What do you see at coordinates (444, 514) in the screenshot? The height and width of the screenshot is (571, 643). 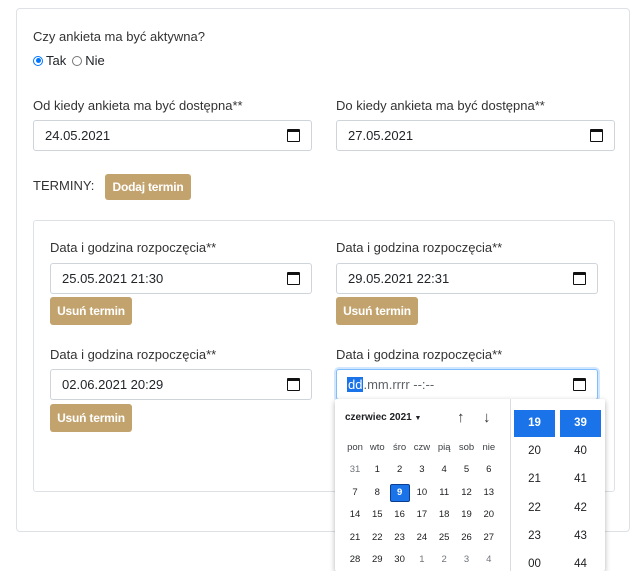 I see `calendar-day: 18` at bounding box center [444, 514].